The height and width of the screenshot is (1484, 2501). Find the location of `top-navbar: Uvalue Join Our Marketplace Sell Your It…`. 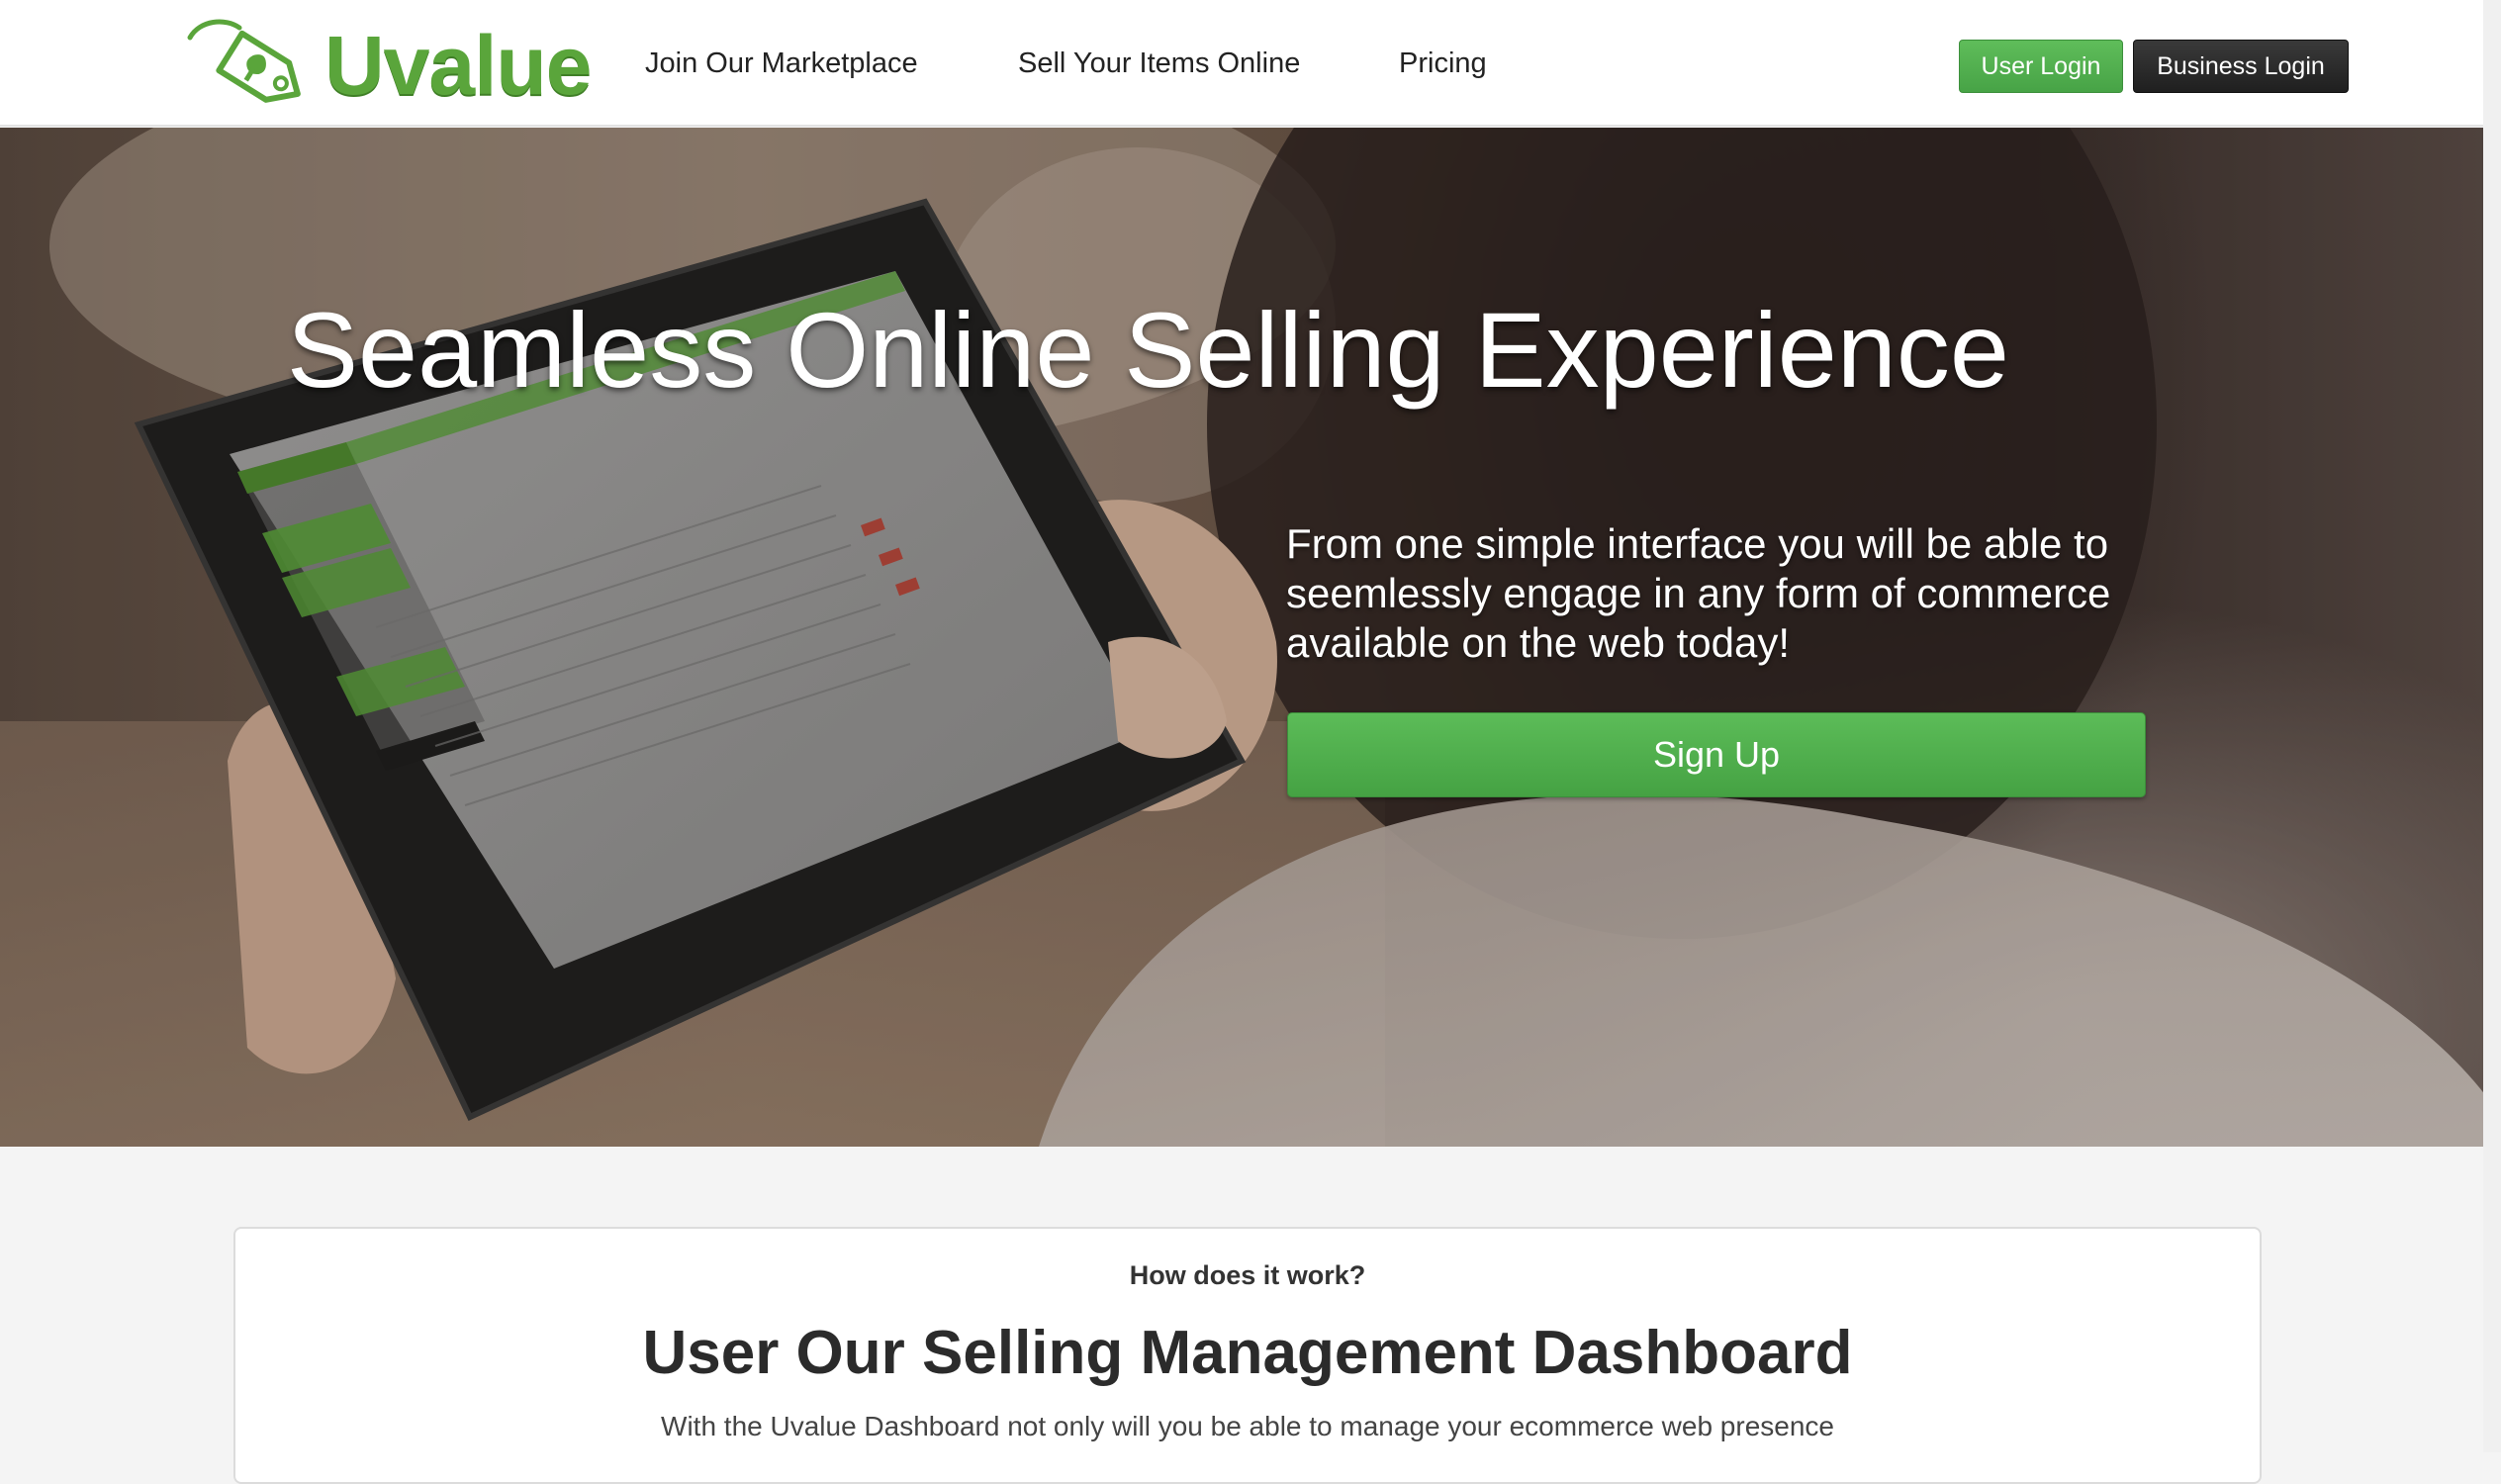

top-navbar: Uvalue Join Our Marketplace Sell Your It… is located at coordinates (1250, 63).